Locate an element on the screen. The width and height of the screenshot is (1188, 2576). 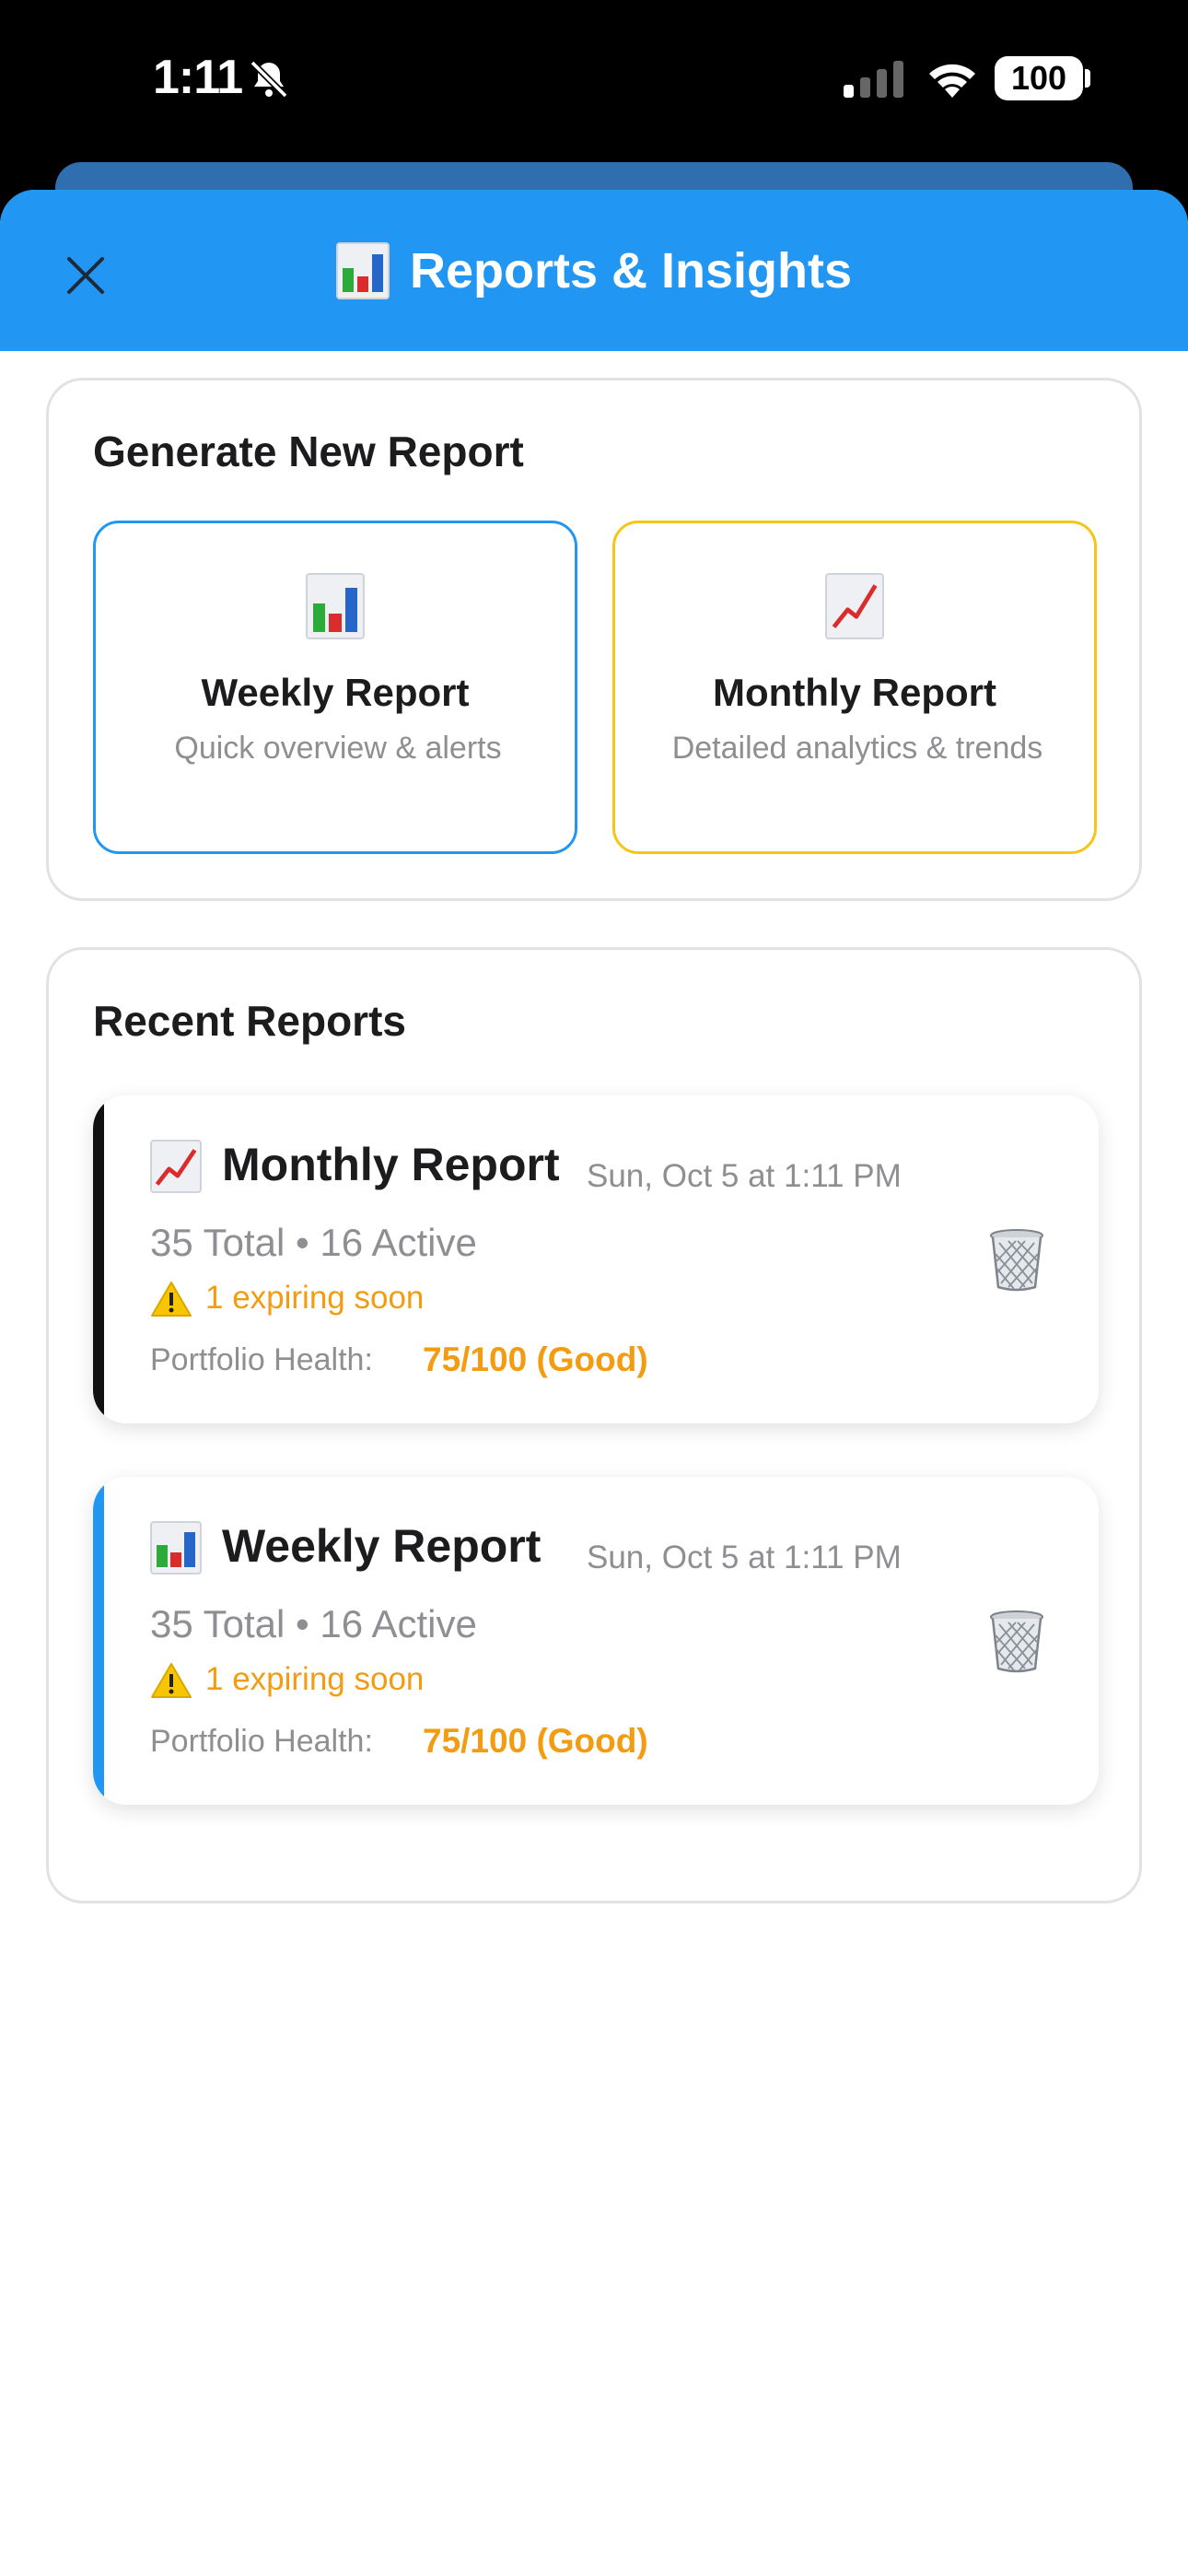
status-bar: 1:11 100 is located at coordinates (594, 80).